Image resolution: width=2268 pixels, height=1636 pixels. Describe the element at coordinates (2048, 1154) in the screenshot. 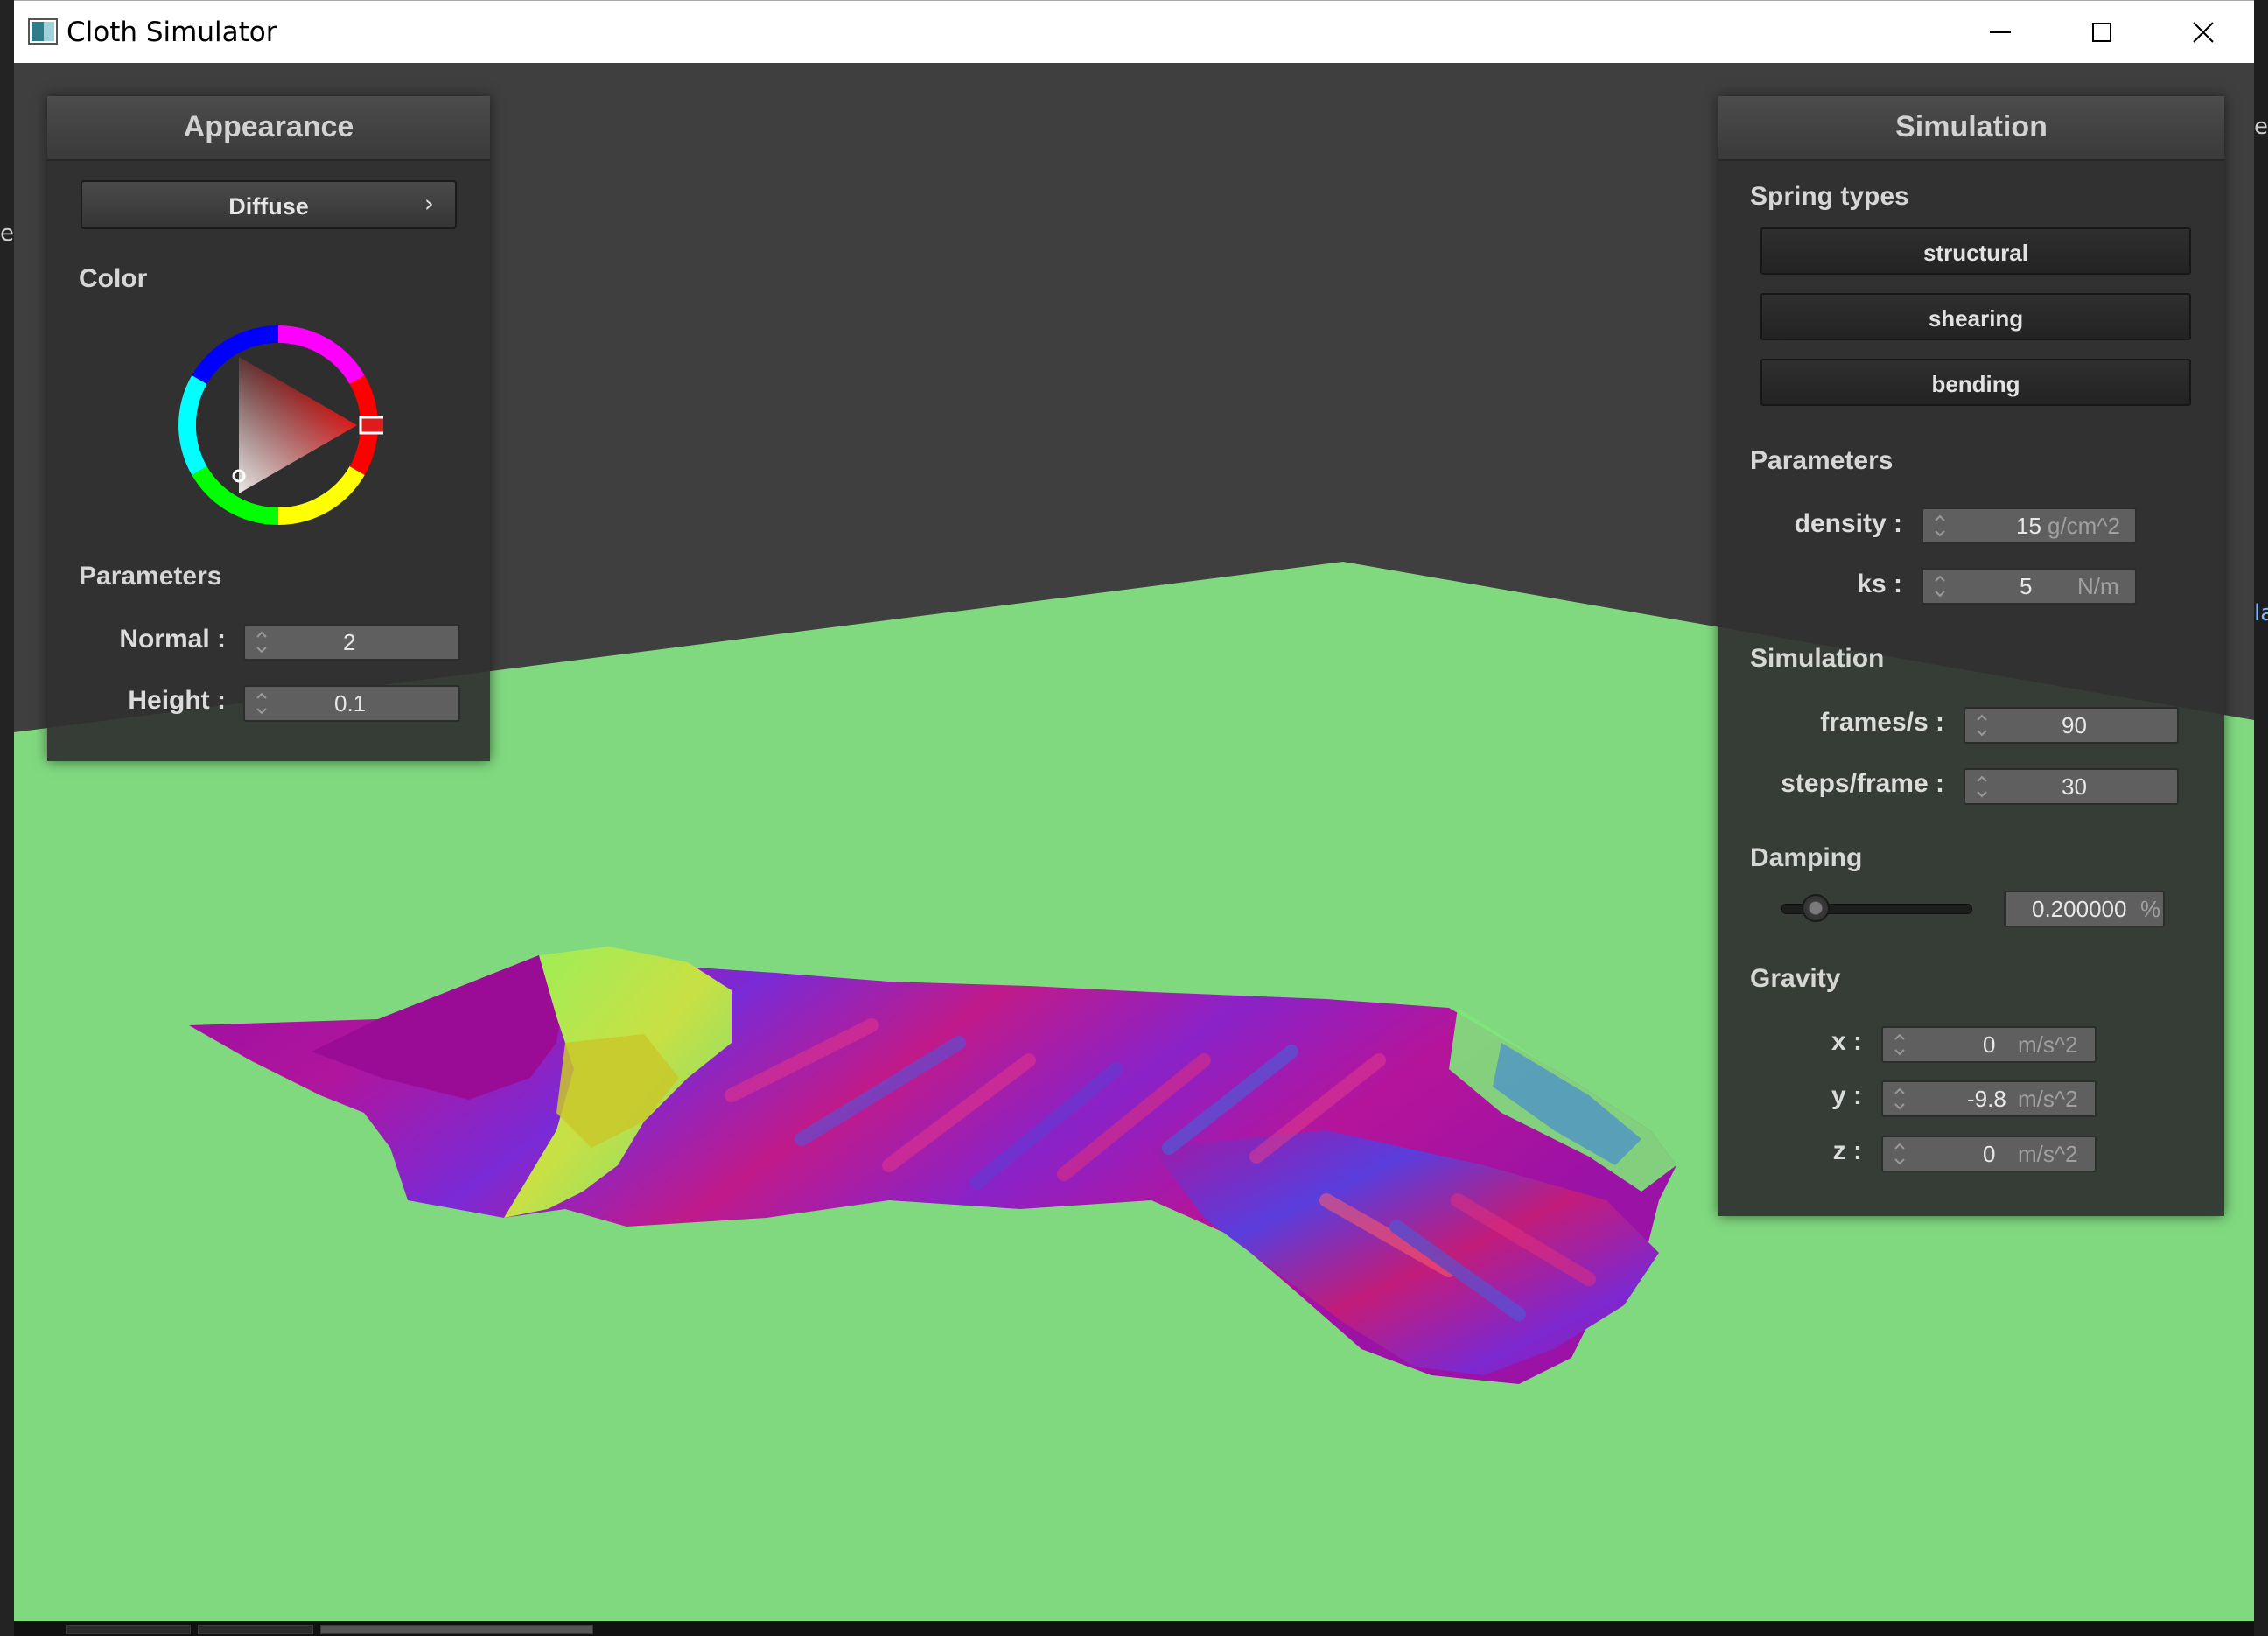

I see `gravity-z-unit: m/s^2` at that location.